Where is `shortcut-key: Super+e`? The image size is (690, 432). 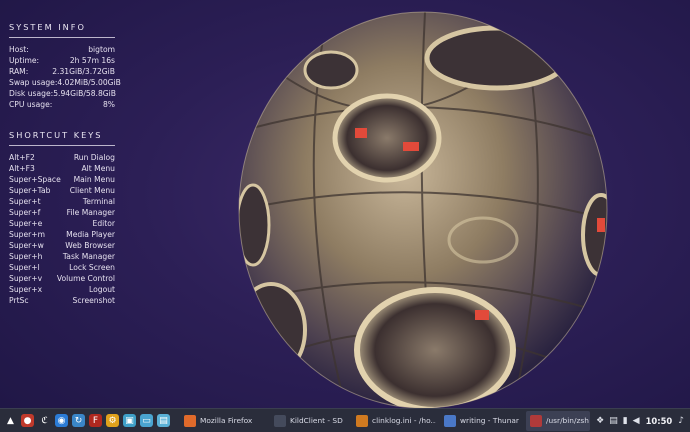
shortcut-key: Super+e is located at coordinates (26, 223).